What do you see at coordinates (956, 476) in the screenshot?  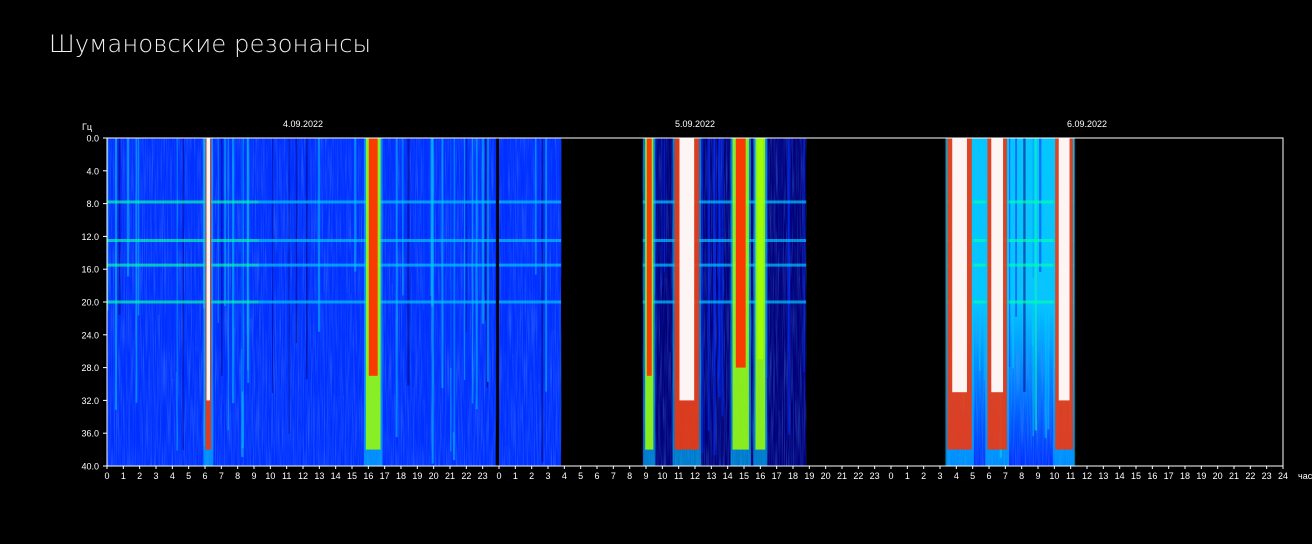 I see `x-tick-label: 4` at bounding box center [956, 476].